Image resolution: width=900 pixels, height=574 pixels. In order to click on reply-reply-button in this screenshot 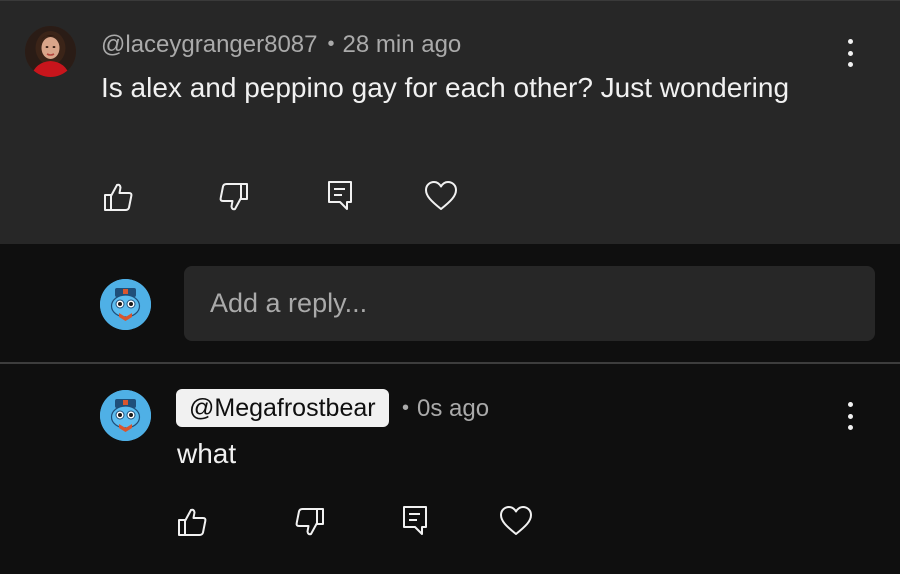, I will do `click(415, 520)`.